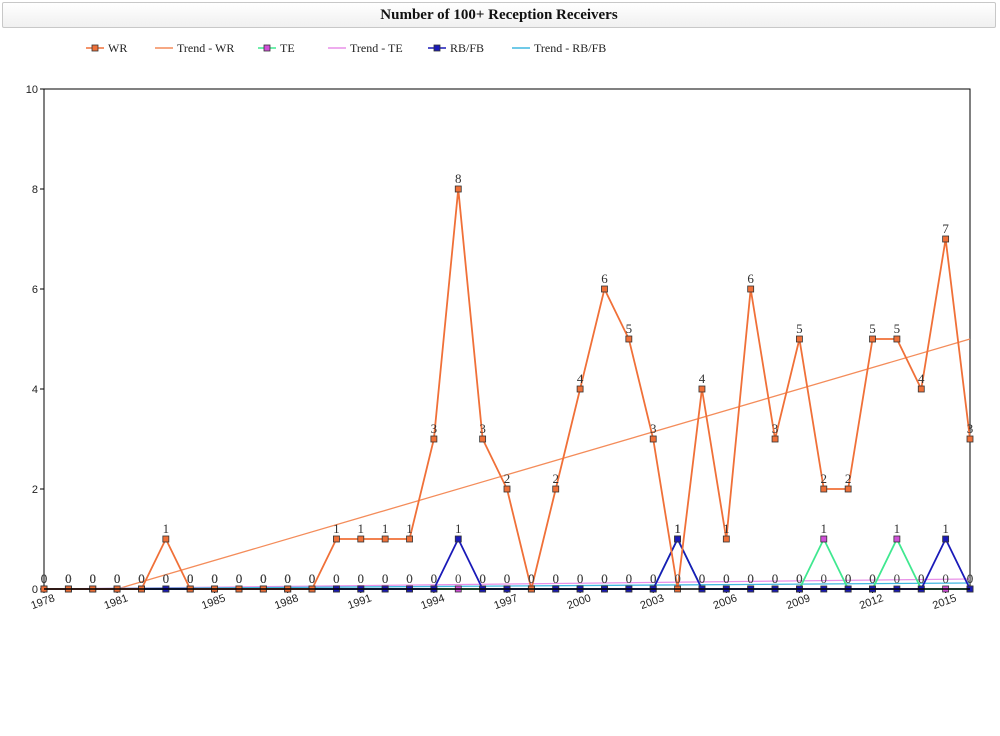  What do you see at coordinates (507, 557) in the screenshot?
I see `series-rb-fb: 0 0 0 0 0 0 0 0 0 0 0 0 0 0 0 0 0 1 0 0 0 0 0 0 0 0 1 0 0 0 0 0 0 0 0 0 0 1 0` at bounding box center [507, 557].